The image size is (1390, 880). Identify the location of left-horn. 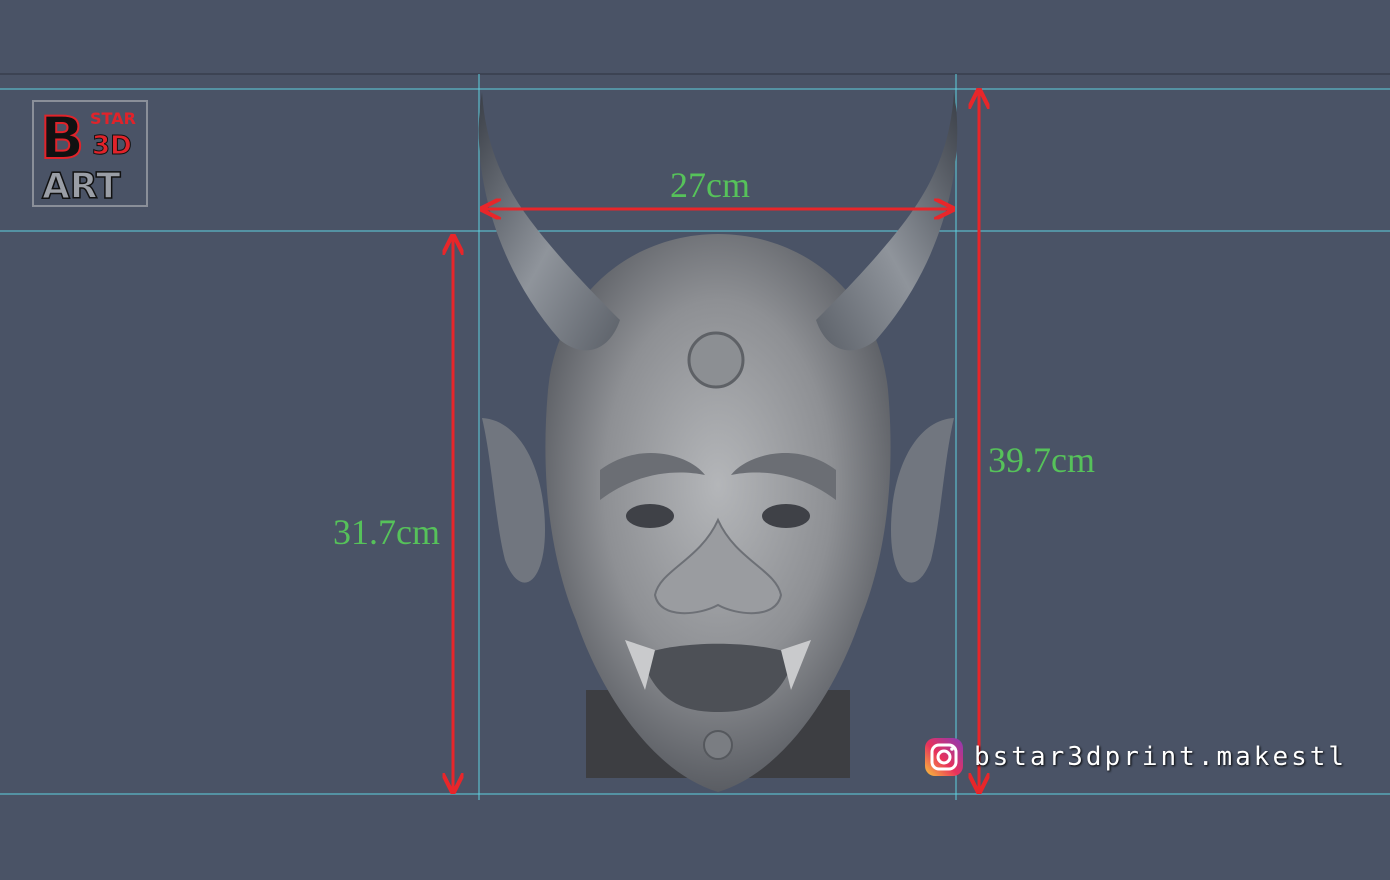
(549, 221).